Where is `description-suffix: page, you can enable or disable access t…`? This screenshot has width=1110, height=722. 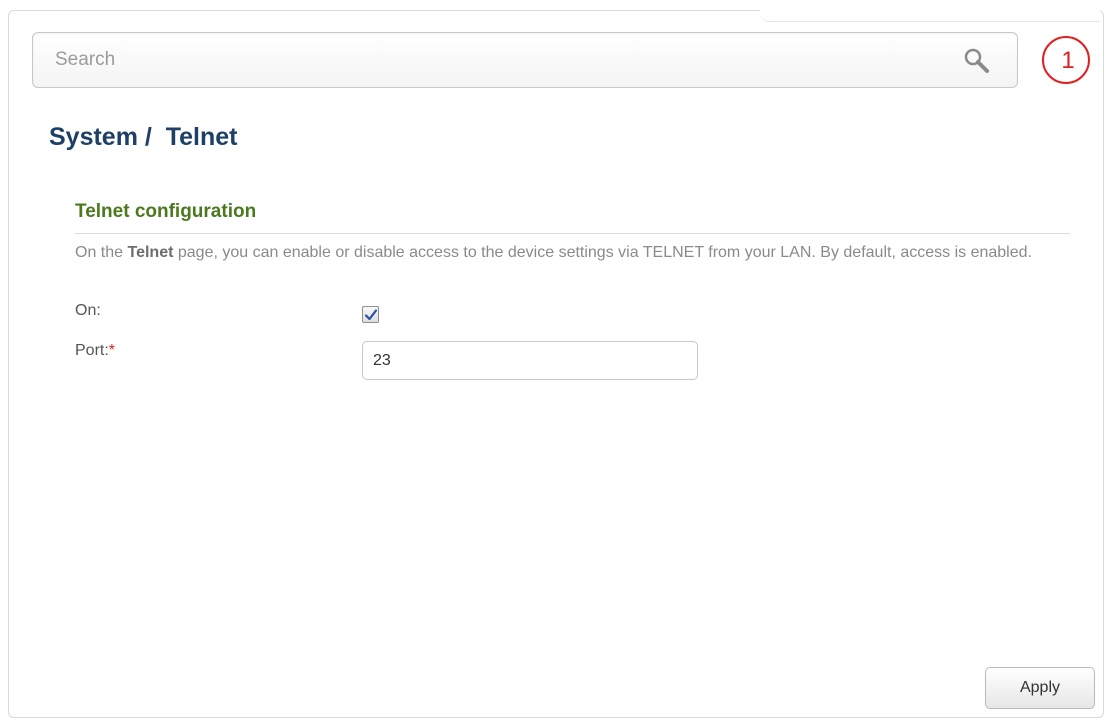 description-suffix: page, you can enable or disable access t… is located at coordinates (602, 252).